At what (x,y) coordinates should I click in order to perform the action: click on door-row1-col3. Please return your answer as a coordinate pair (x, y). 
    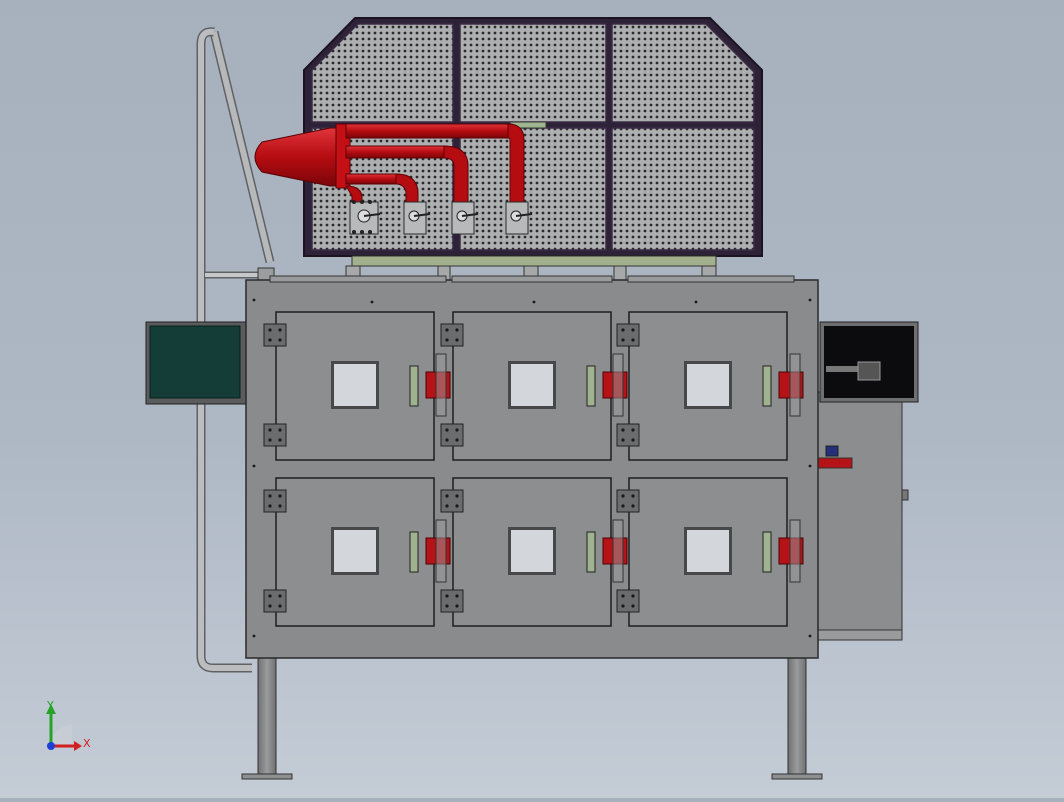
    Looking at the image, I should click on (710, 386).